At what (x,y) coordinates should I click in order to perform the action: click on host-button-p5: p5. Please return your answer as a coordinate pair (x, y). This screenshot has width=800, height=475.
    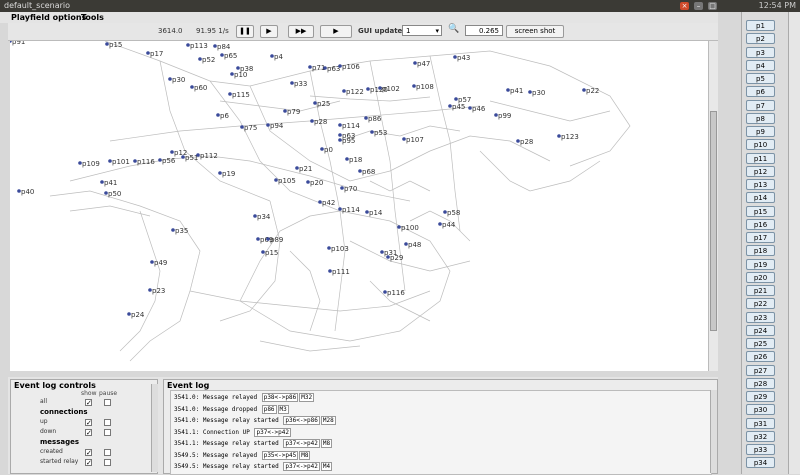
    Looking at the image, I should click on (760, 78).